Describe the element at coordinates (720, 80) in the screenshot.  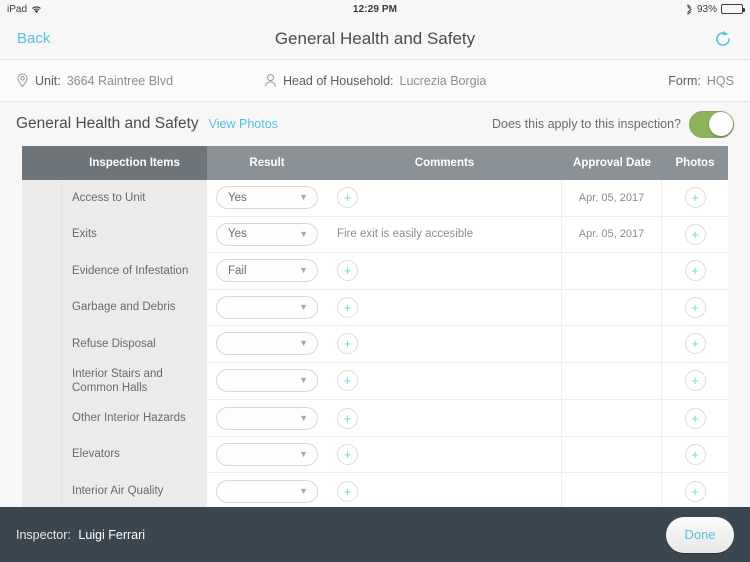
I see `form-value: HQS` at that location.